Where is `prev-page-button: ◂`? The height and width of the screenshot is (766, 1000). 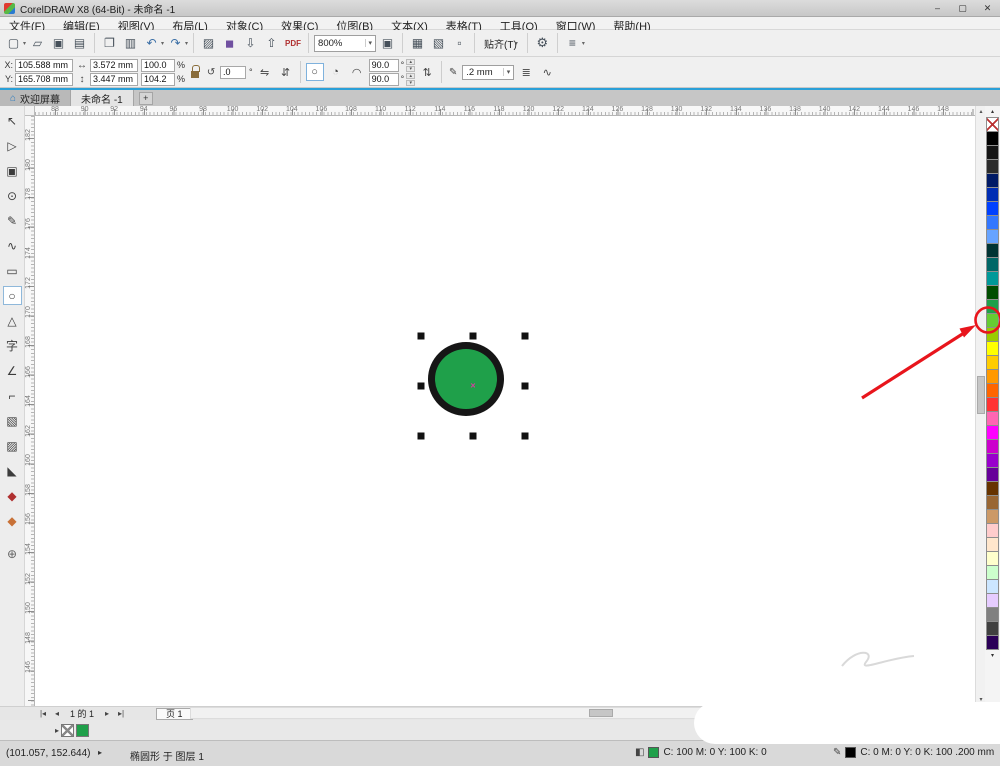 prev-page-button: ◂ is located at coordinates (57, 713).